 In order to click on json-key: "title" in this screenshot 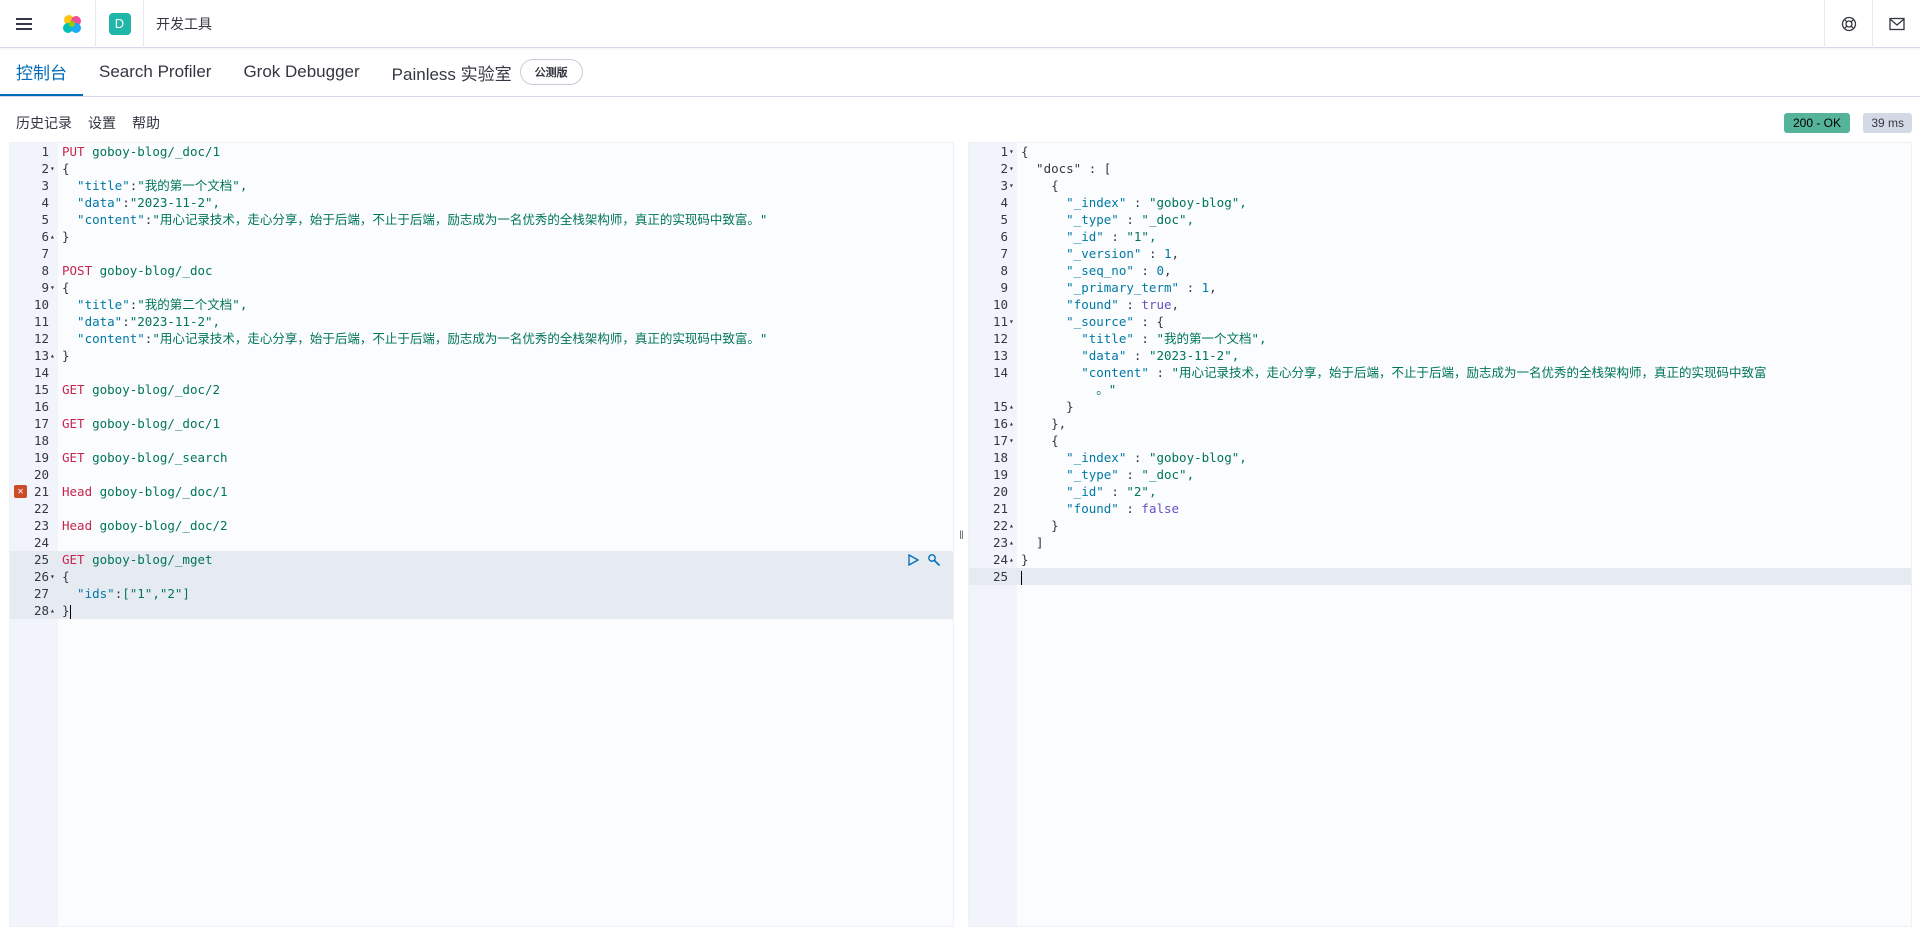, I will do `click(1077, 338)`.